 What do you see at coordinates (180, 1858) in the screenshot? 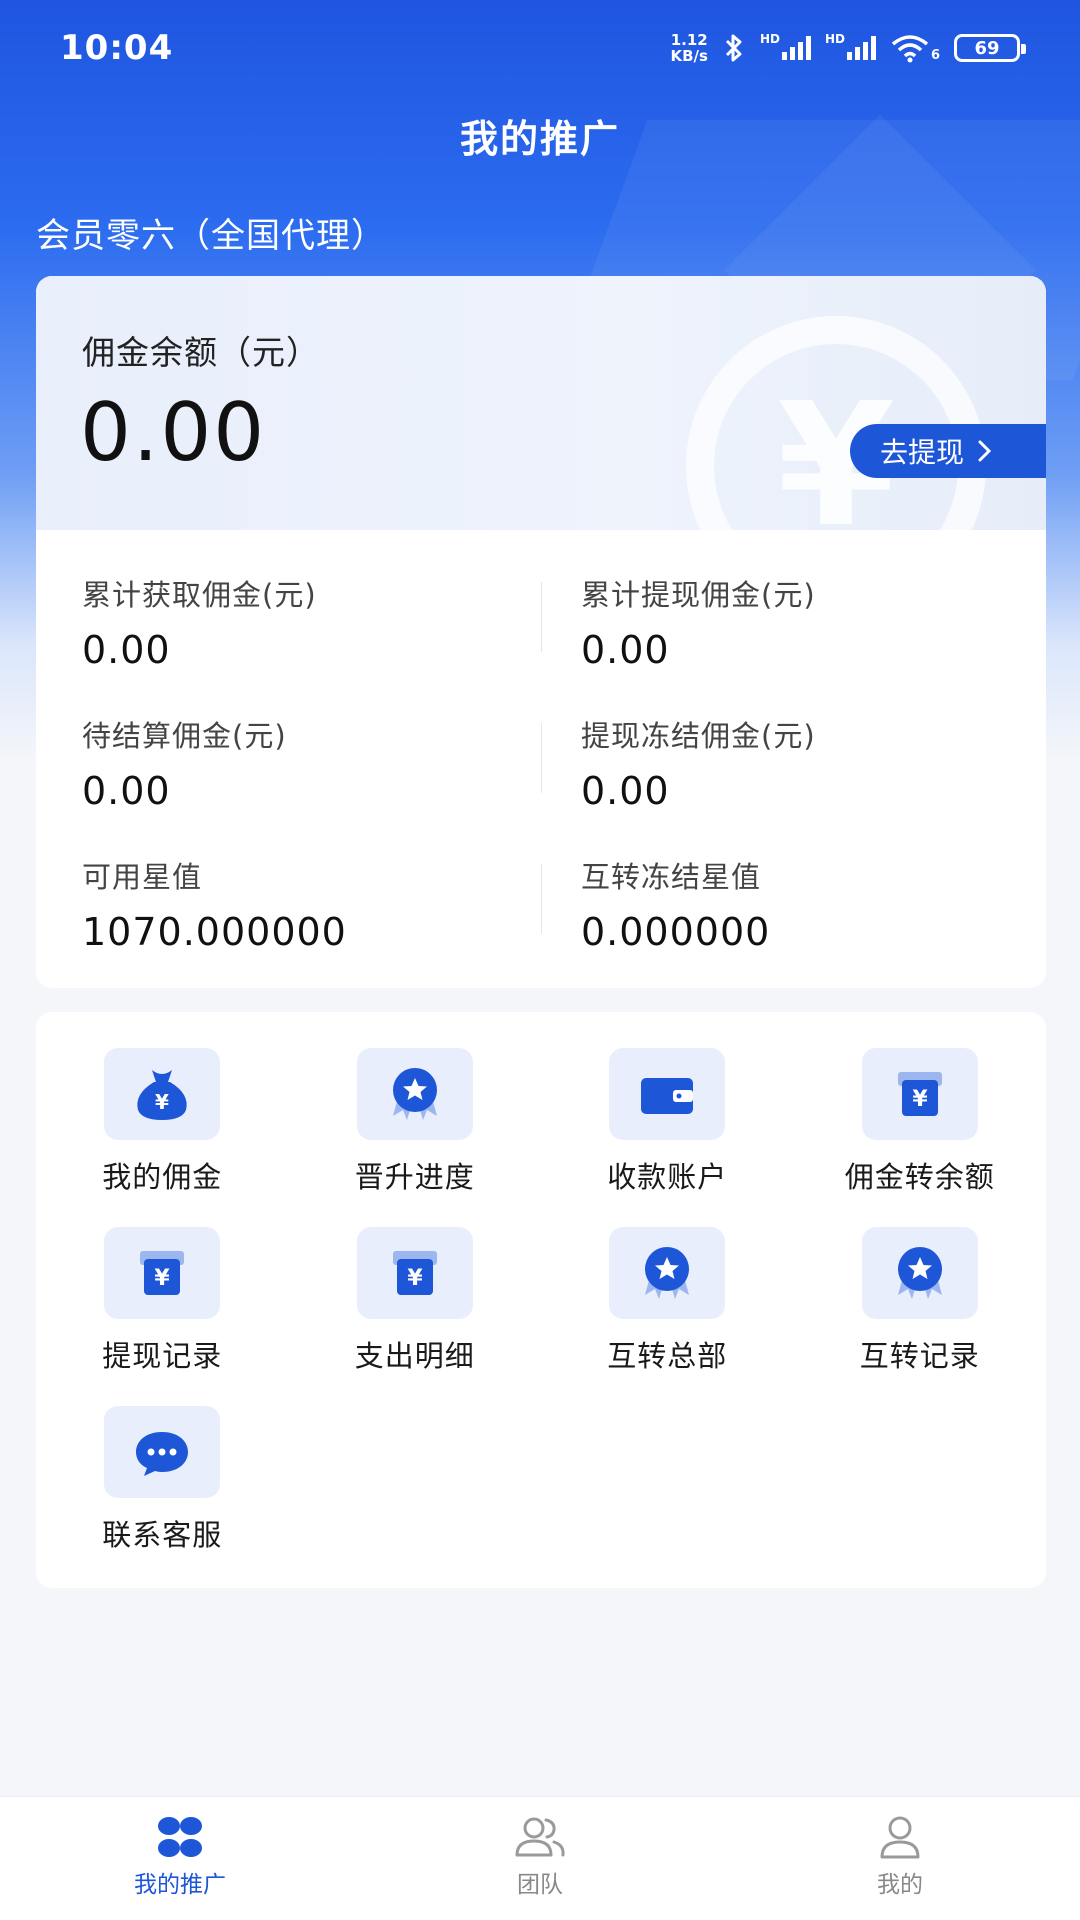
I see `tab-my-promotion: 我的推广` at bounding box center [180, 1858].